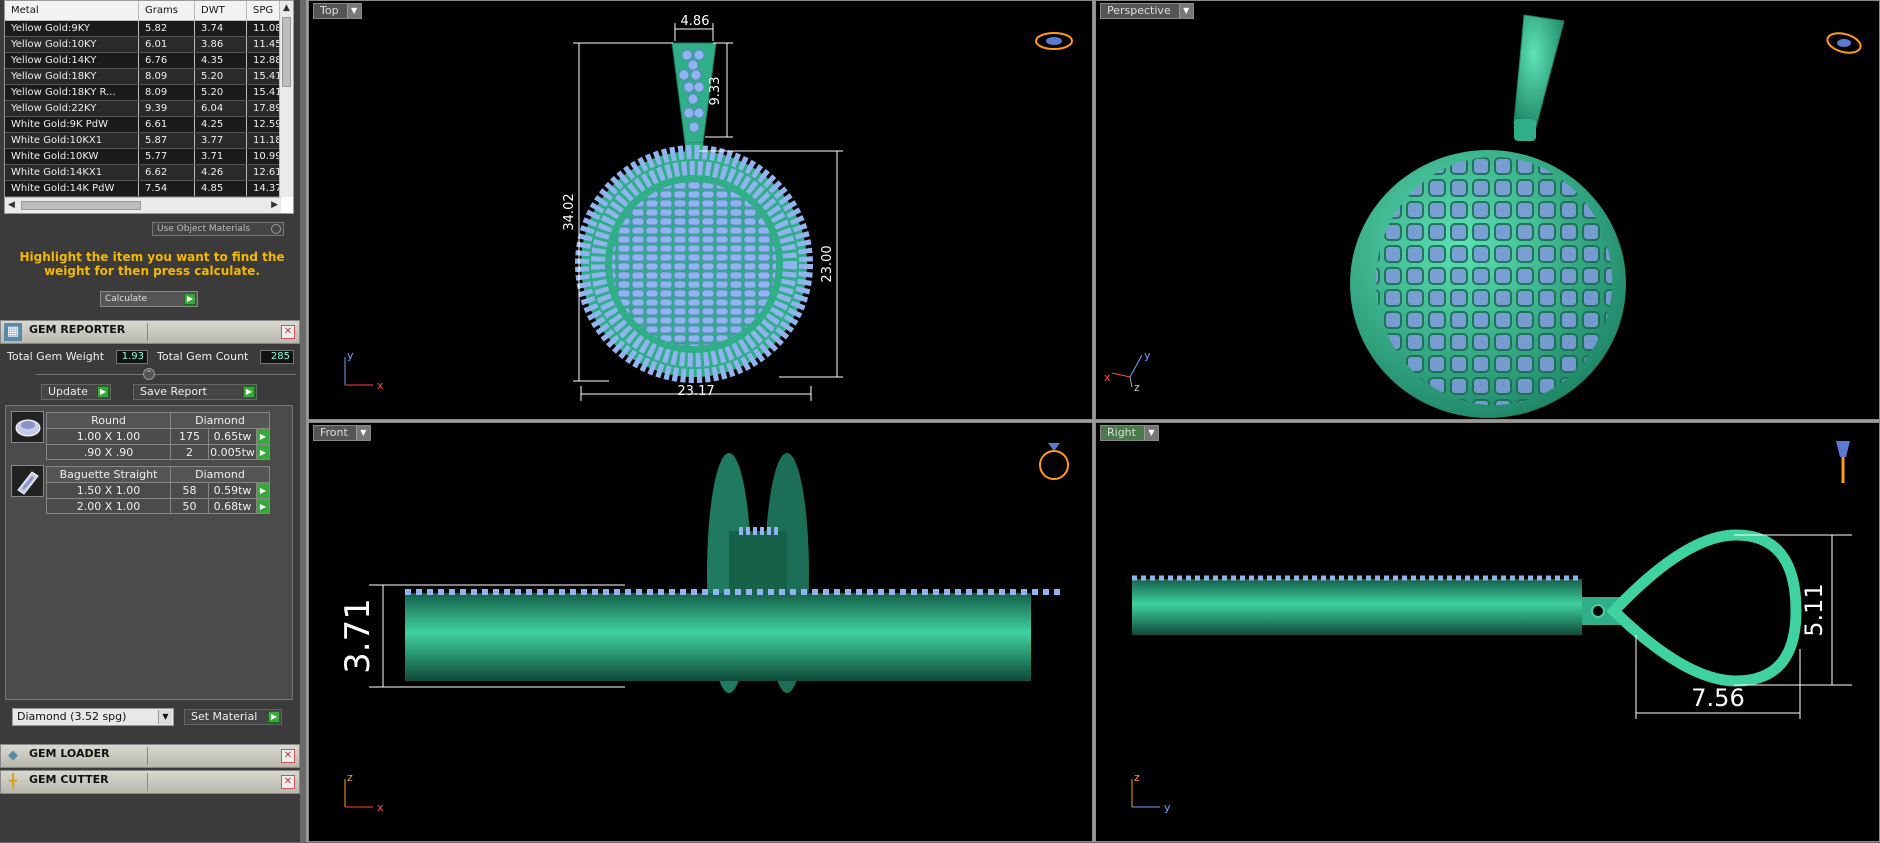 The image size is (1880, 843). Describe the element at coordinates (167, 92) in the screenshot. I see `metal-grams: 8.09` at that location.